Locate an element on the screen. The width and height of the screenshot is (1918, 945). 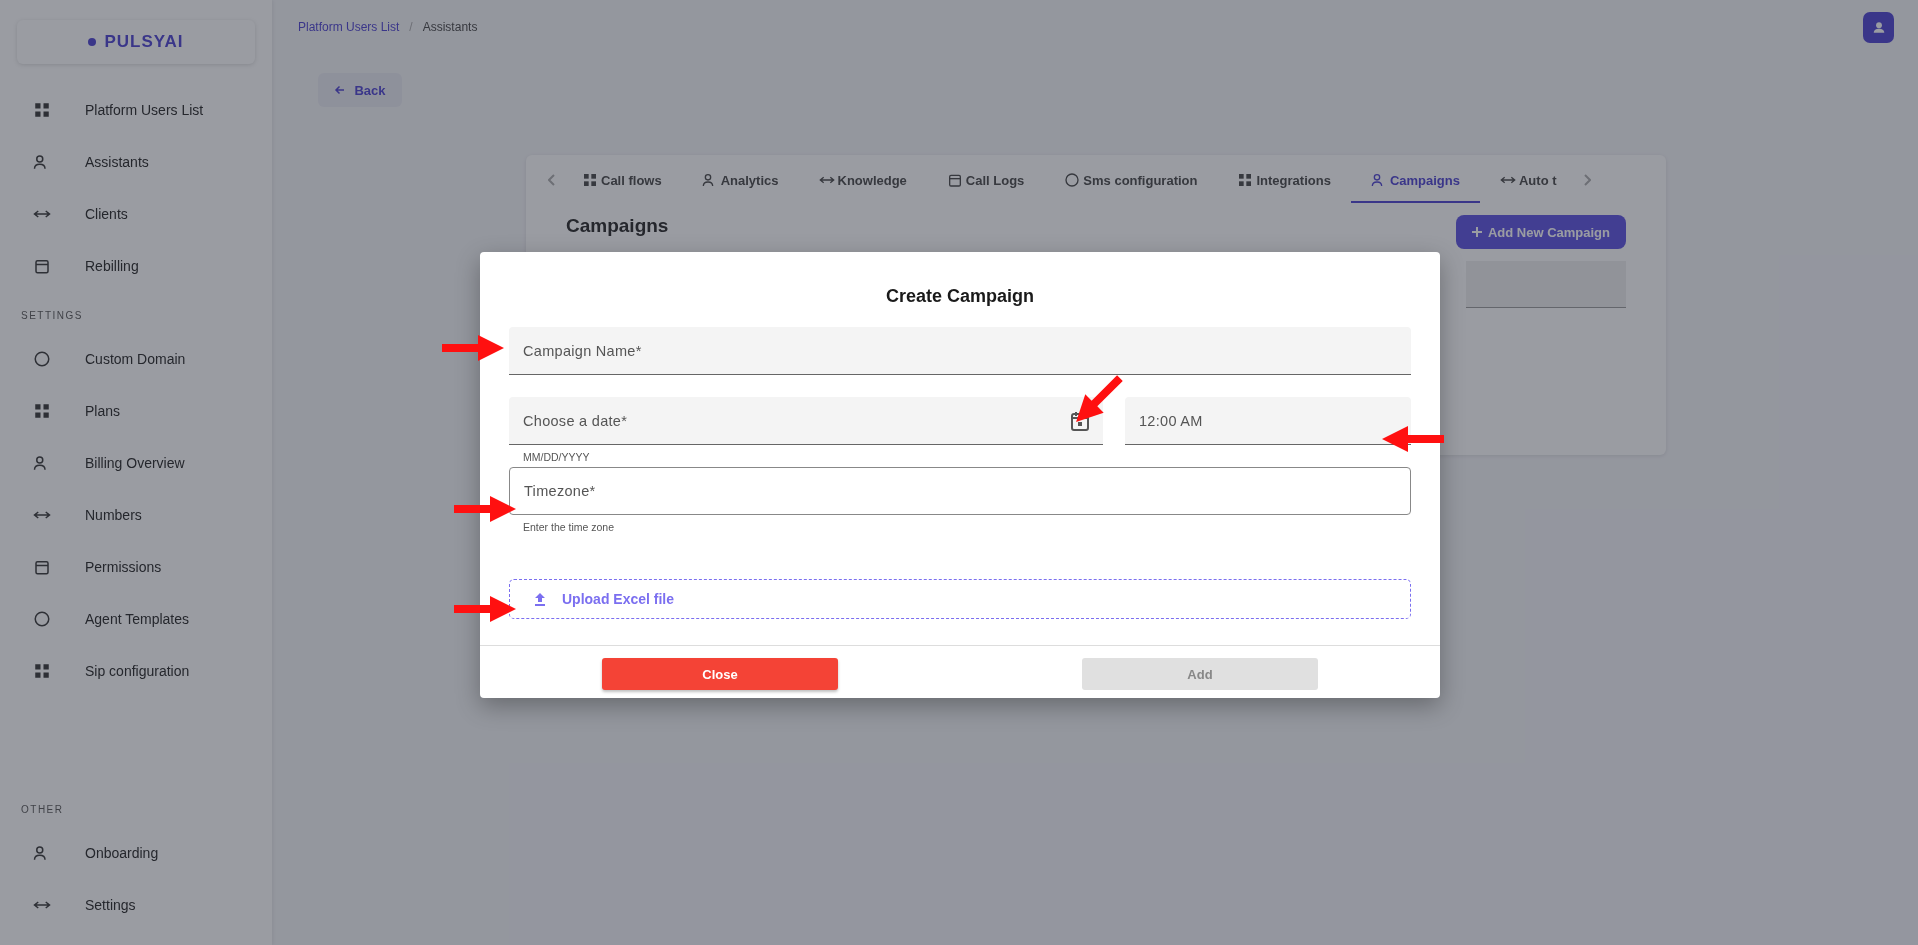
tab: Campaigns is located at coordinates (1415, 181).